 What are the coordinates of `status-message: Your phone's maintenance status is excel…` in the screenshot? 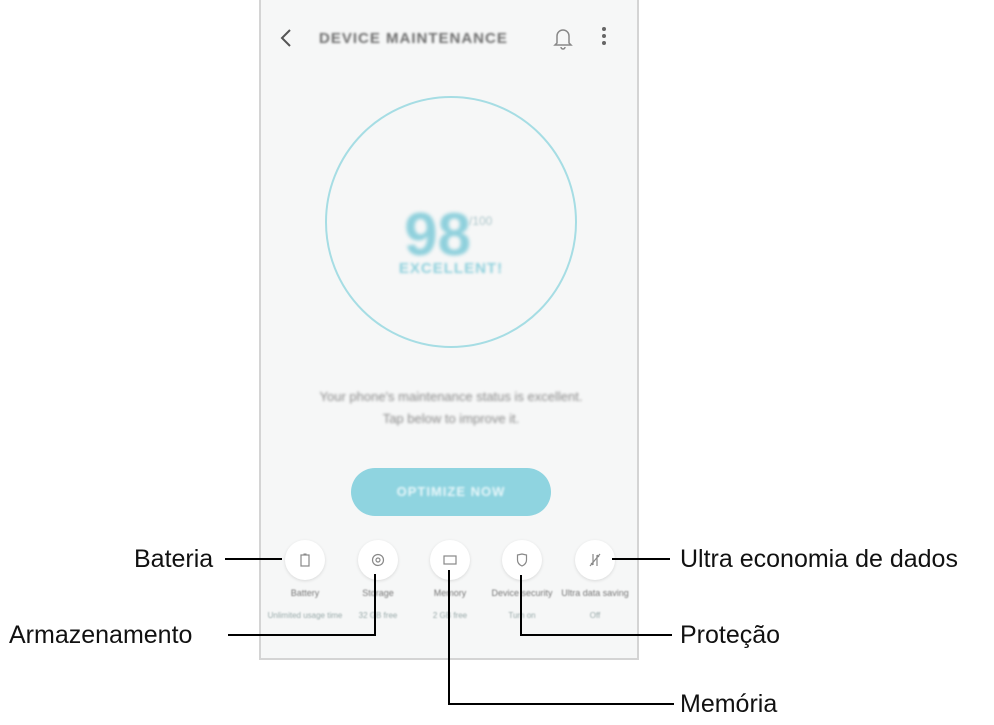 It's located at (451, 408).